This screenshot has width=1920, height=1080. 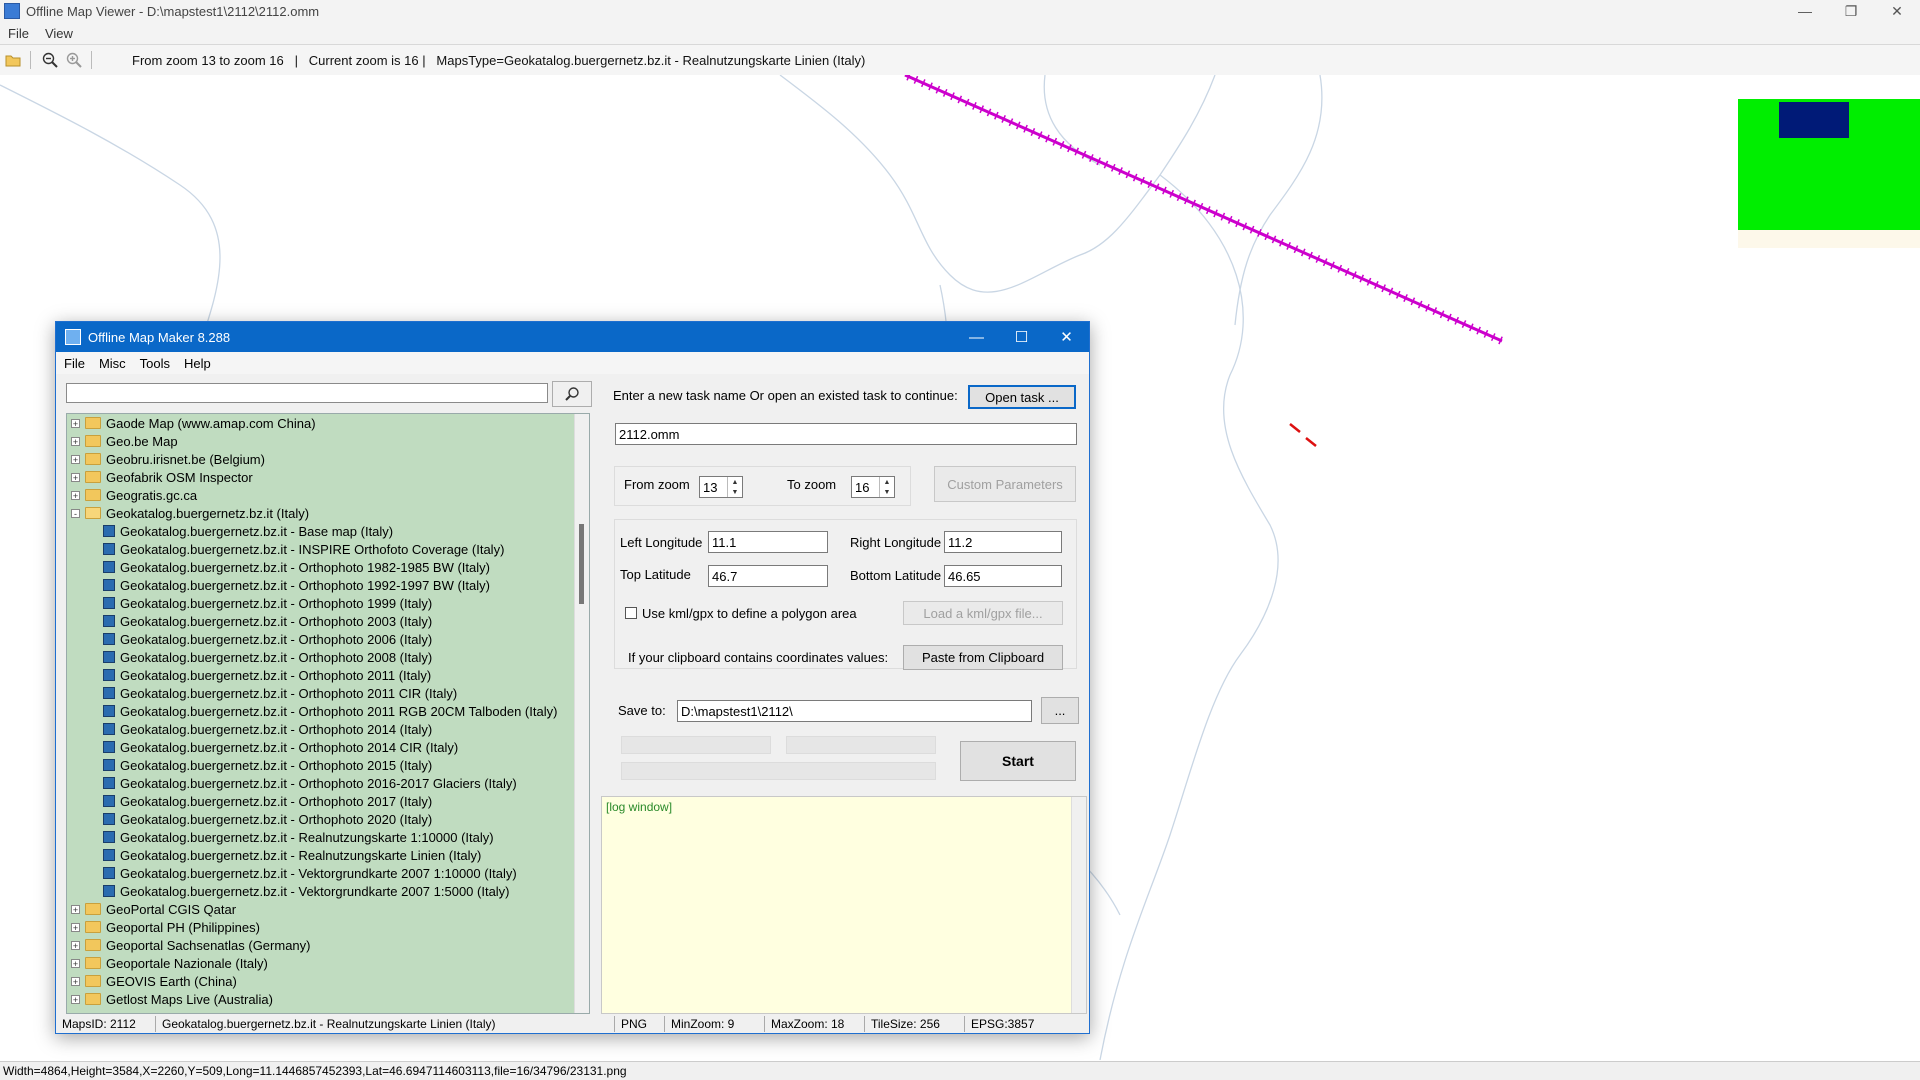 What do you see at coordinates (1851, 11) in the screenshot?
I see `restore-icon: ❐` at bounding box center [1851, 11].